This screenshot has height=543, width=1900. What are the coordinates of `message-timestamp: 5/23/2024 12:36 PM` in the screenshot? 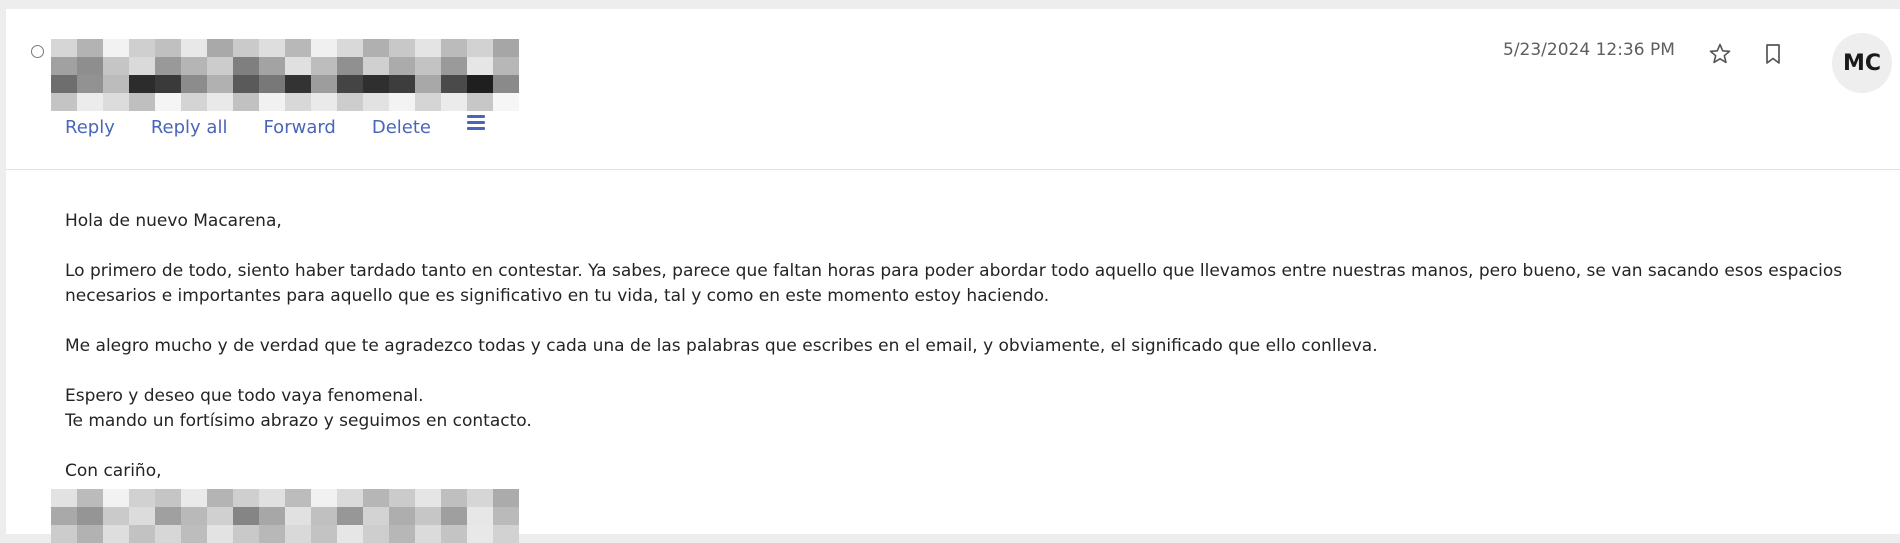 It's located at (1589, 50).